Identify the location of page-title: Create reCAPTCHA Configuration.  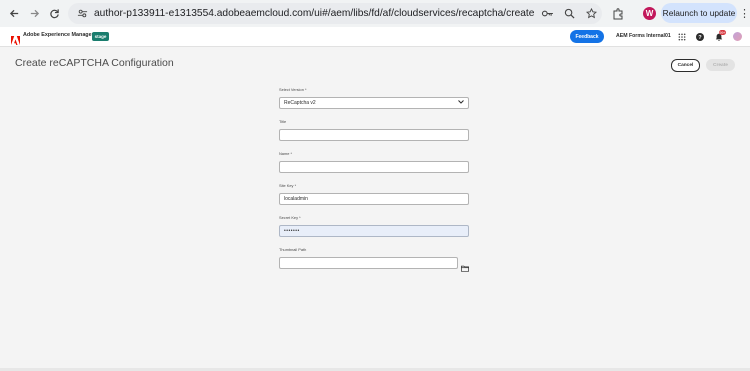
(94, 63).